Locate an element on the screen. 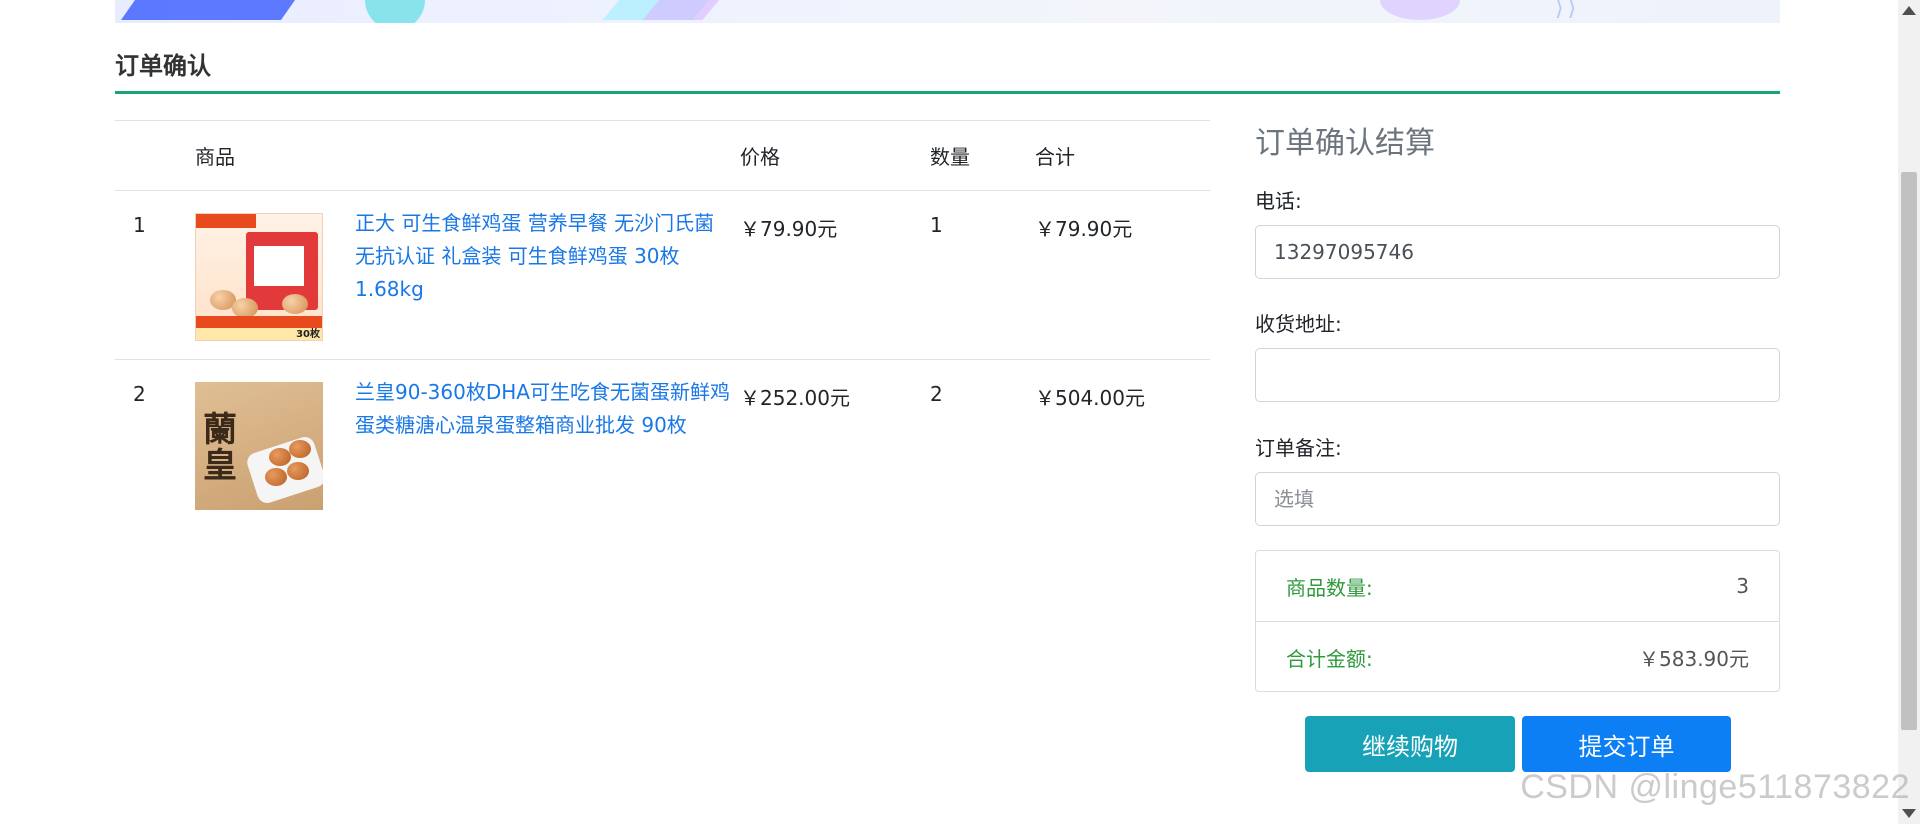  total-value: ￥583.90元 is located at coordinates (1694, 658).